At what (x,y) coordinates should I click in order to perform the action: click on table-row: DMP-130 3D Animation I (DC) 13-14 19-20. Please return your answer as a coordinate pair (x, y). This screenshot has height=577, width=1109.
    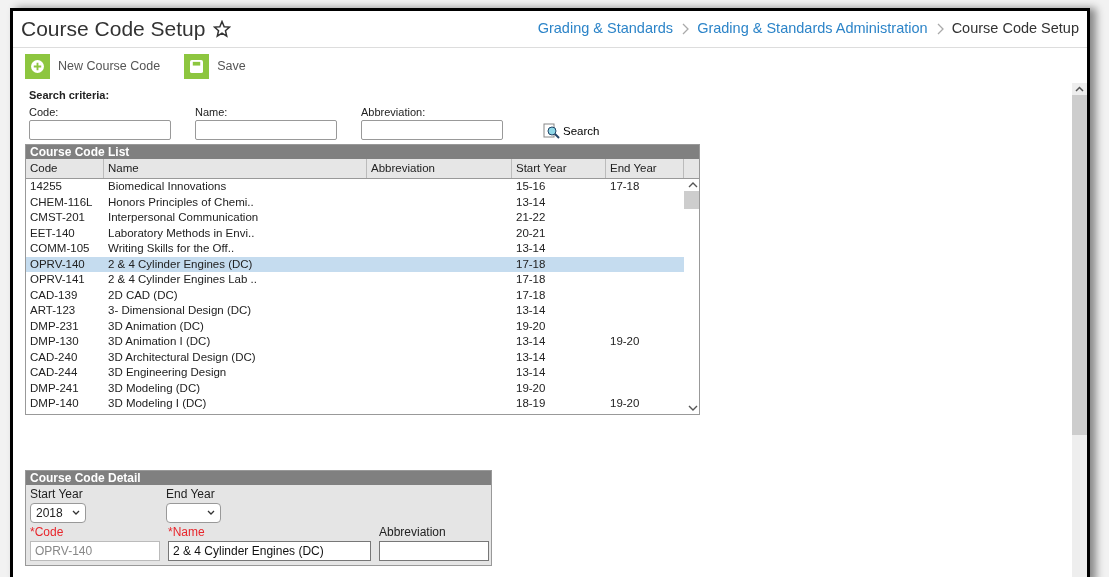
    Looking at the image, I should click on (355, 342).